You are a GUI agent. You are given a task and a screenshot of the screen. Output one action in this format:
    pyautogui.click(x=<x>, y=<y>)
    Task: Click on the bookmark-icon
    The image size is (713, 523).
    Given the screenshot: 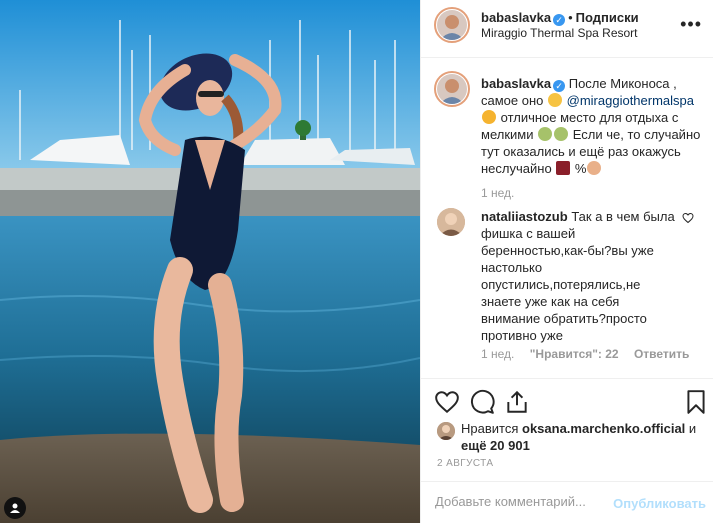 What is the action you would take?
    pyautogui.click(x=696, y=402)
    